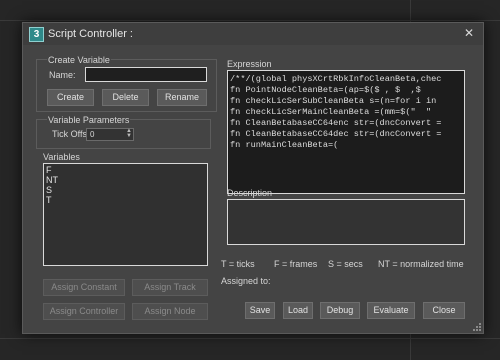 This screenshot has height=360, width=500. I want to click on name-label: Name:, so click(62, 75).